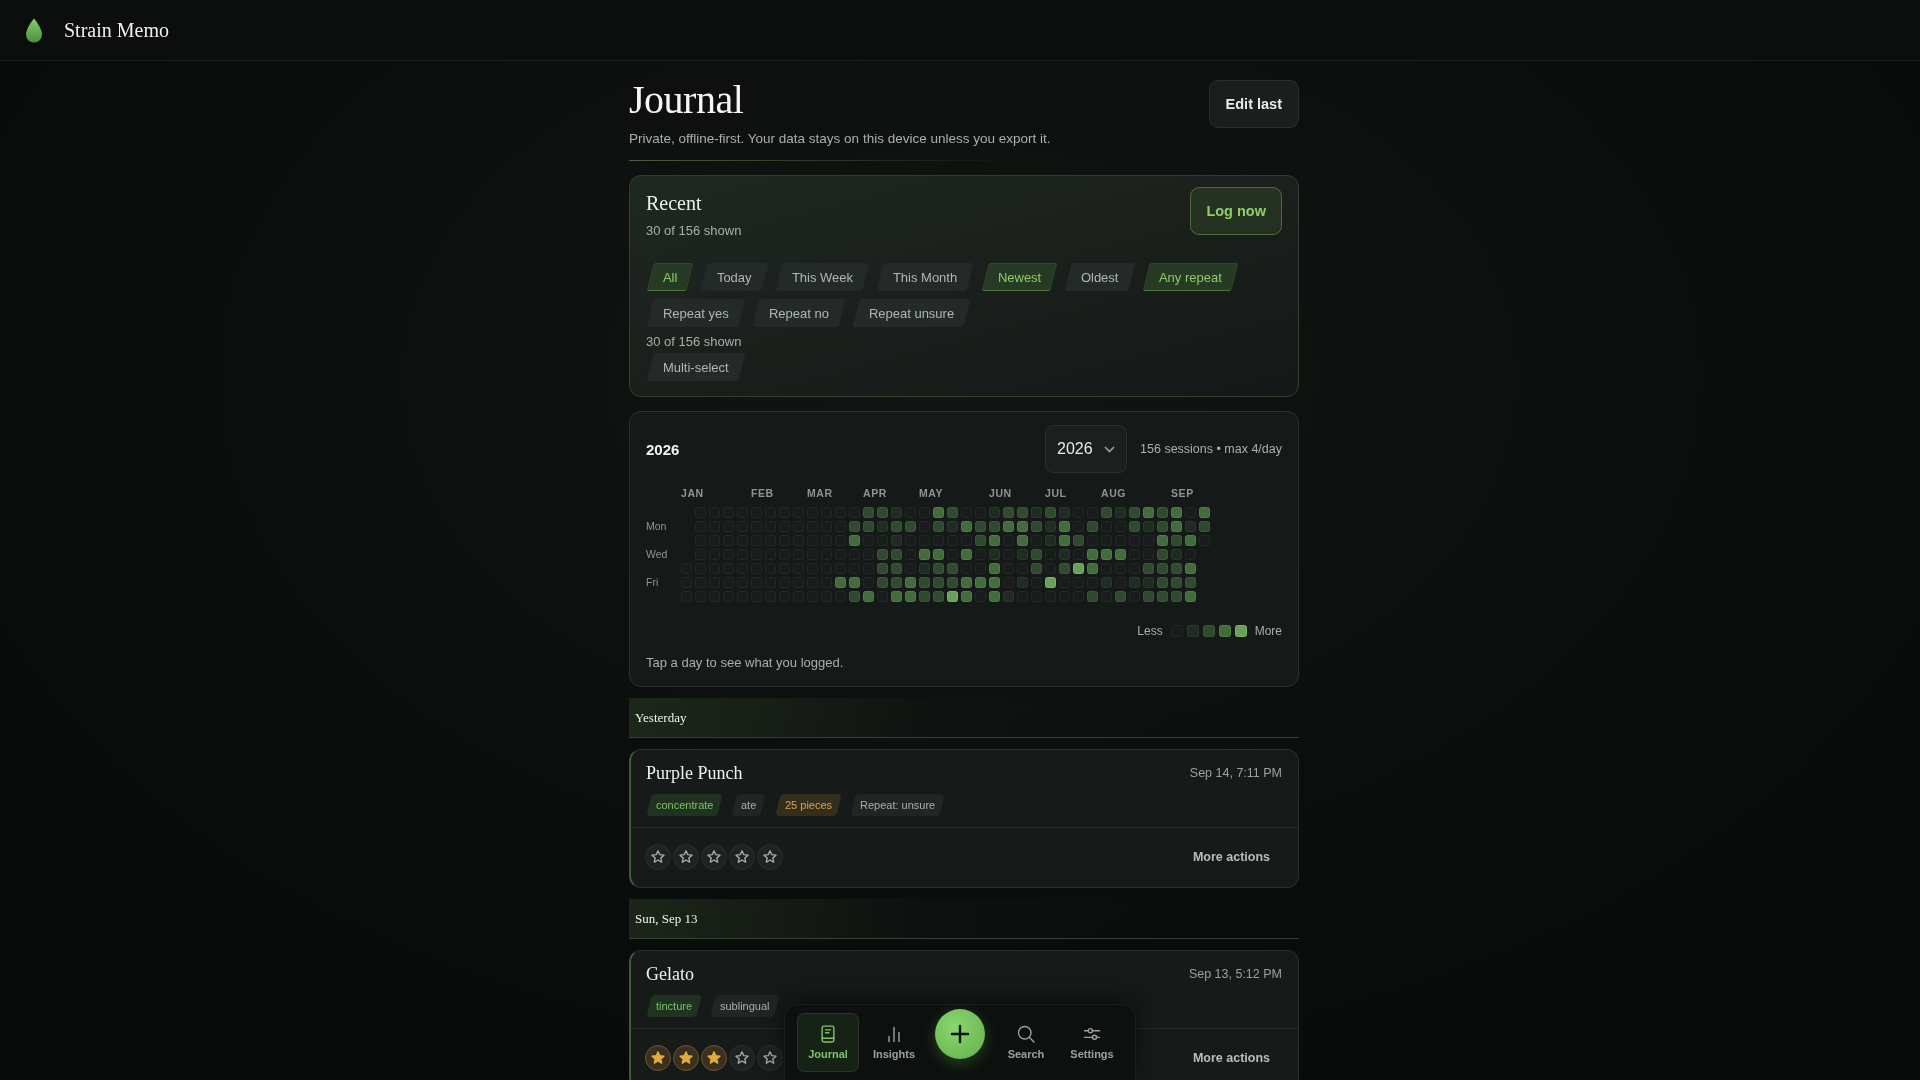  Describe the element at coordinates (663, 449) in the screenshot. I see `calendar-year-title: 2026` at that location.